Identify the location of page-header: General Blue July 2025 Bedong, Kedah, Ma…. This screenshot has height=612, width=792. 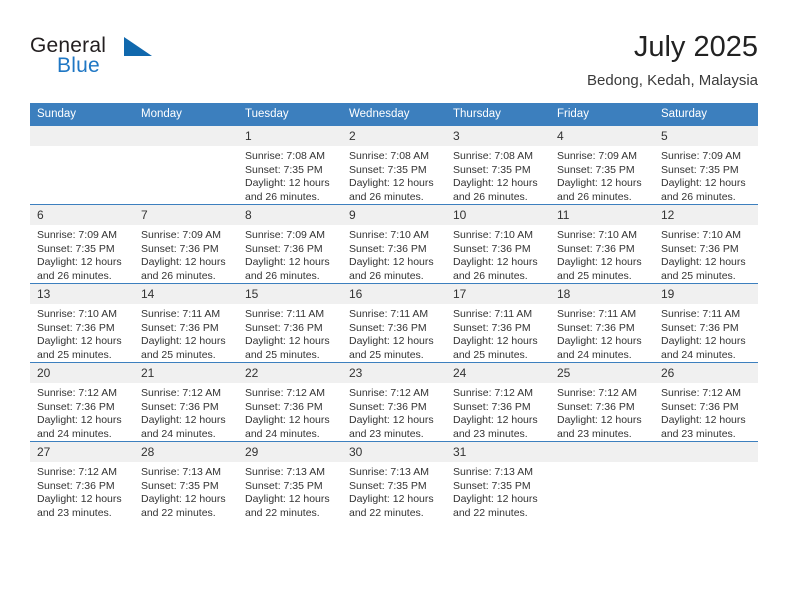
(394, 64).